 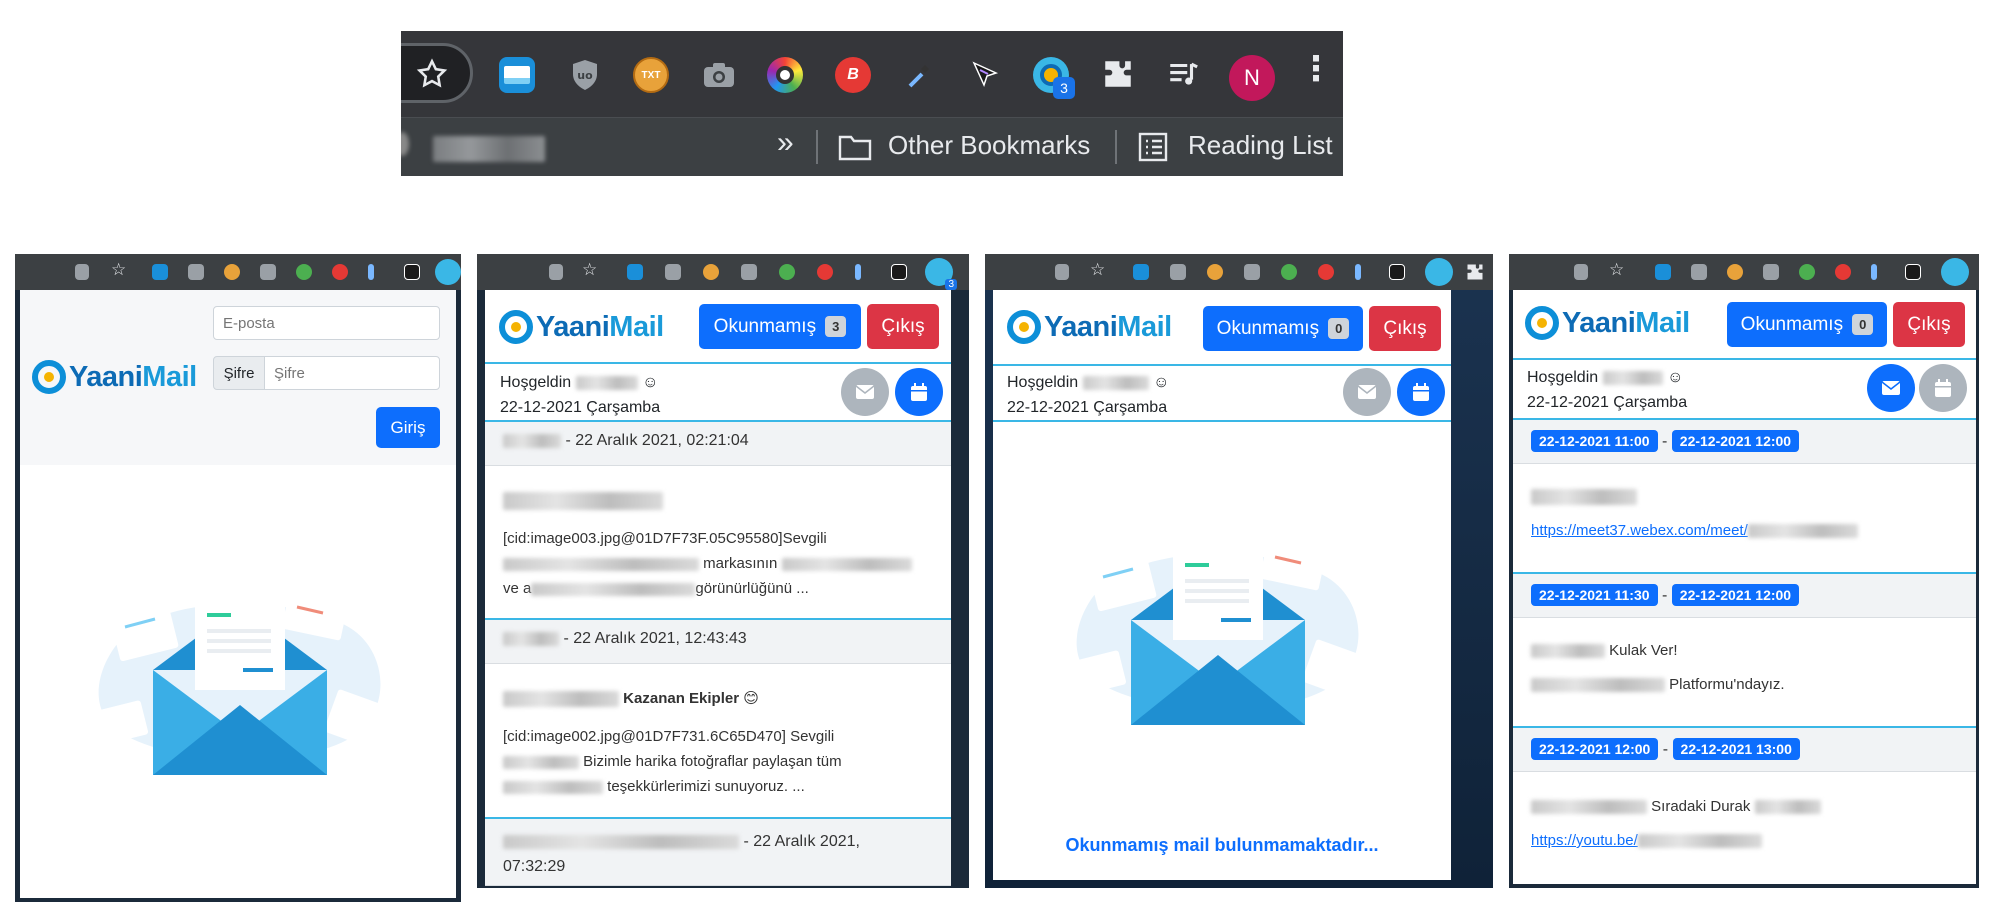 What do you see at coordinates (853, 75) in the screenshot?
I see `b-extension-icon: B` at bounding box center [853, 75].